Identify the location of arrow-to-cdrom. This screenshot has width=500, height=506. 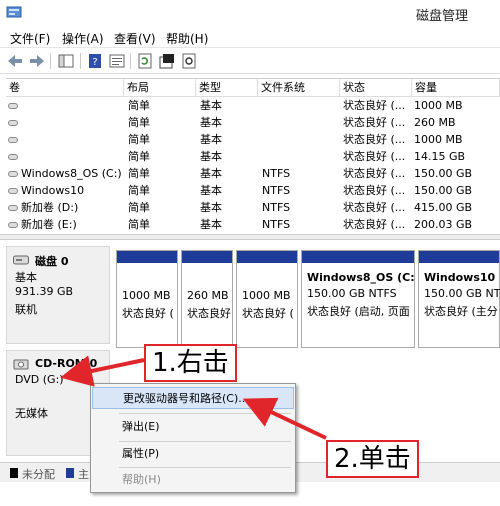
(102, 371).